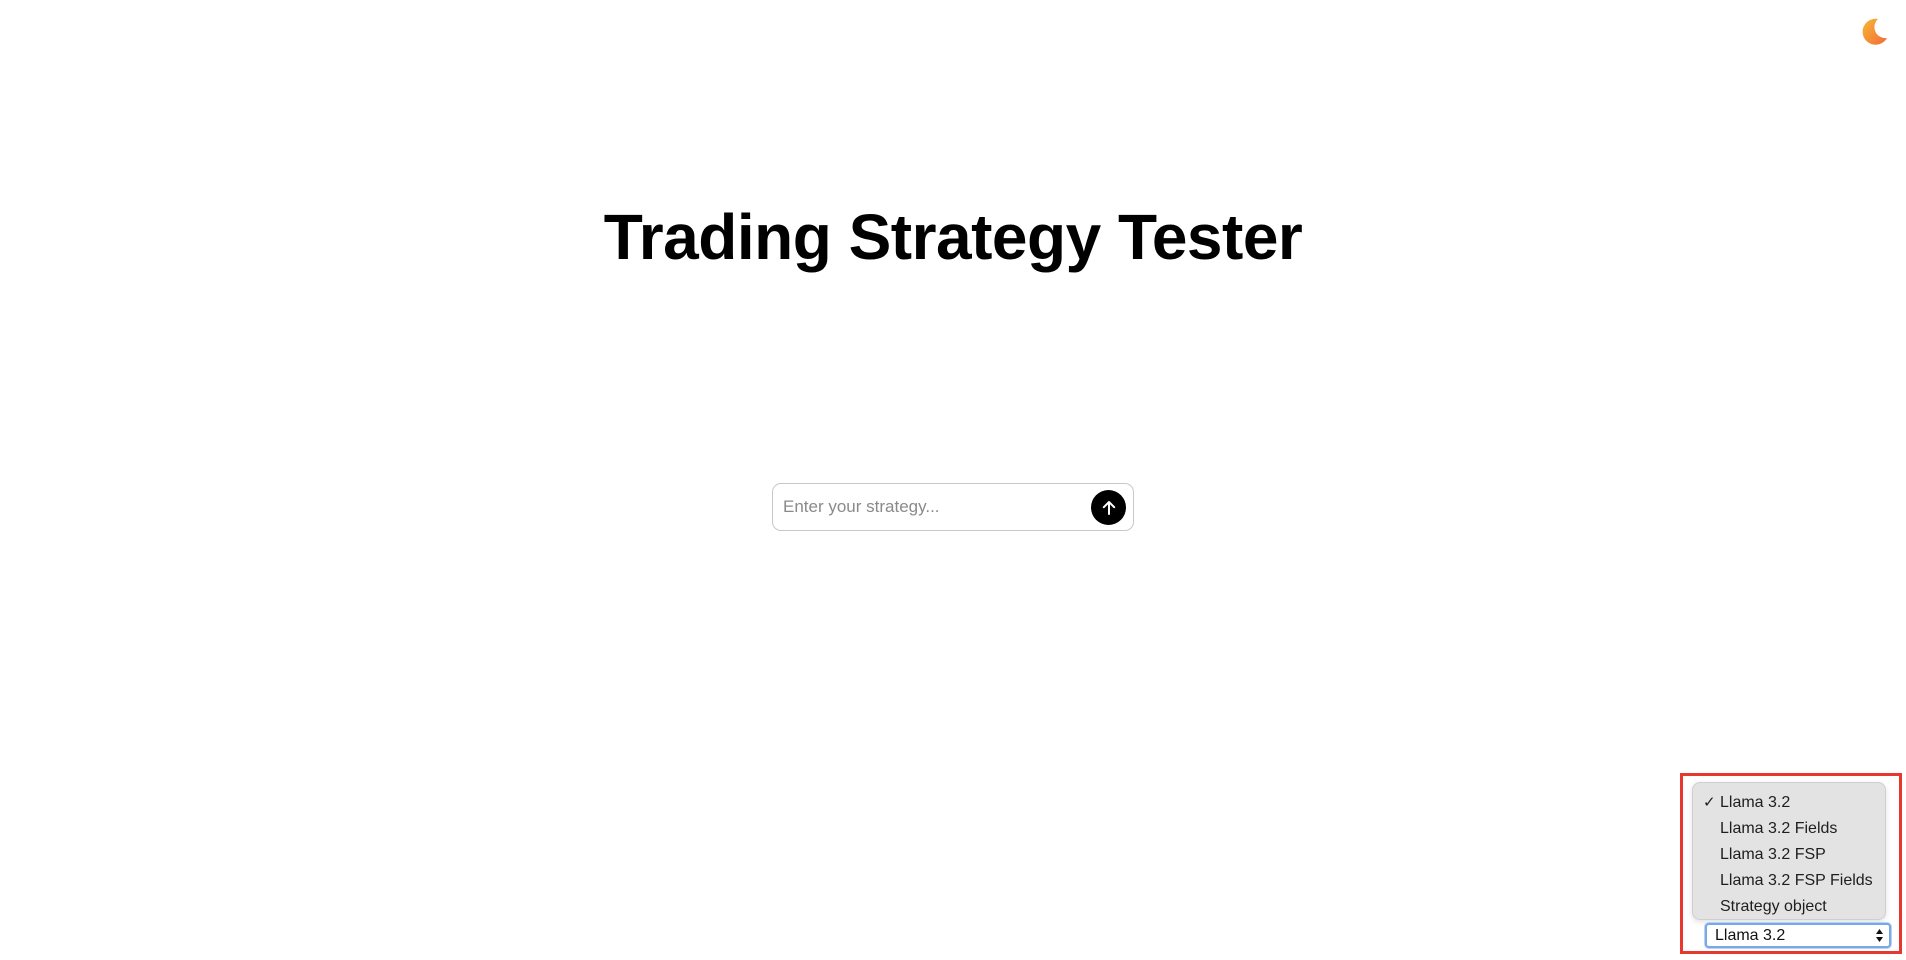 This screenshot has width=1906, height=960. What do you see at coordinates (1750, 935) in the screenshot?
I see `model-select-value: Llama 3.2` at bounding box center [1750, 935].